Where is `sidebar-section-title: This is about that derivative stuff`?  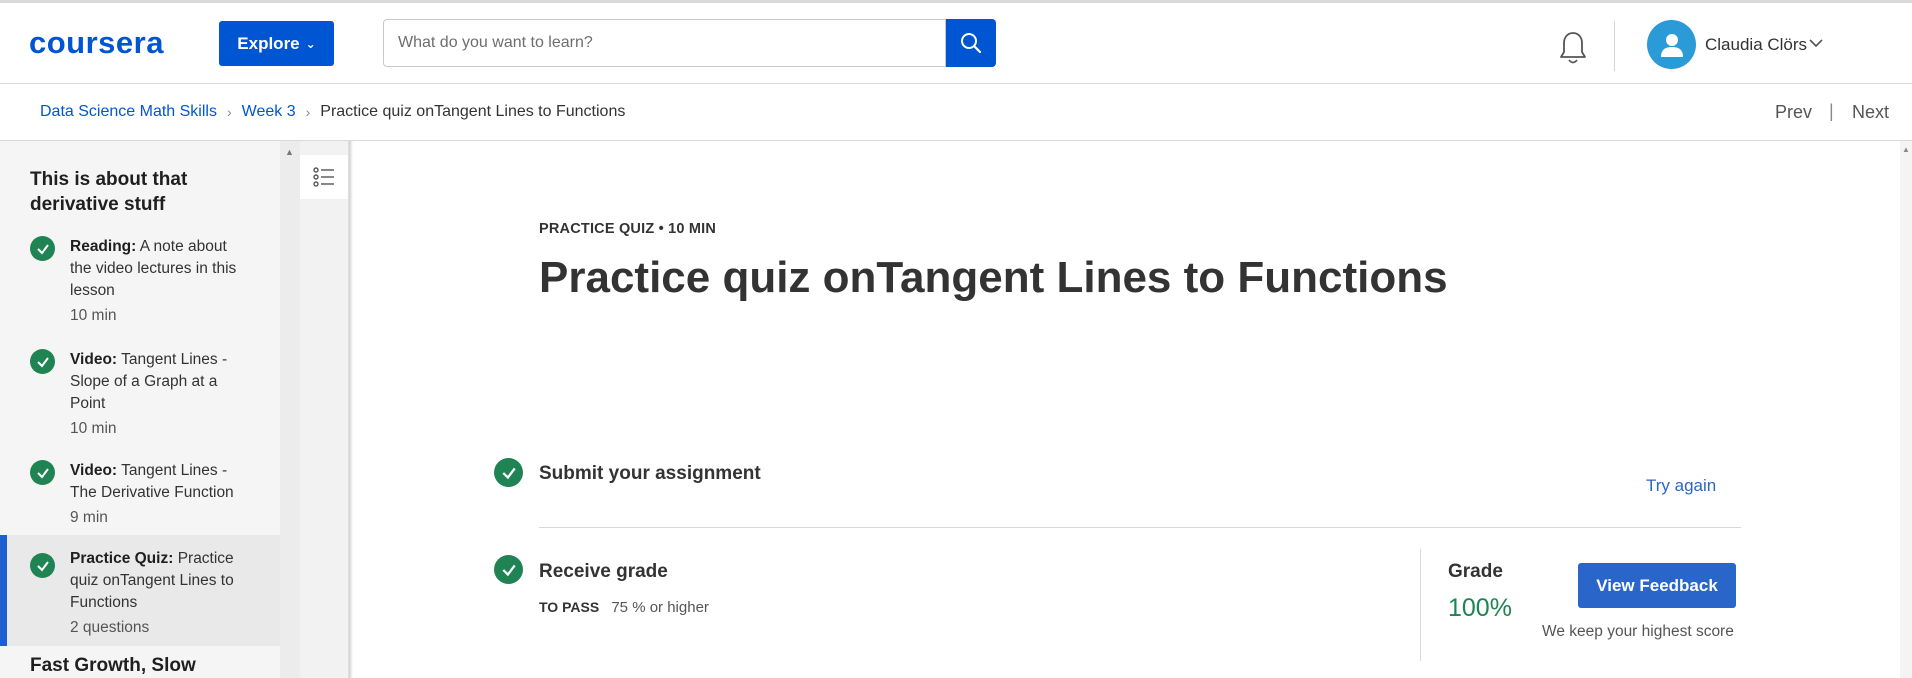 sidebar-section-title: This is about that derivative stuff is located at coordinates (109, 192).